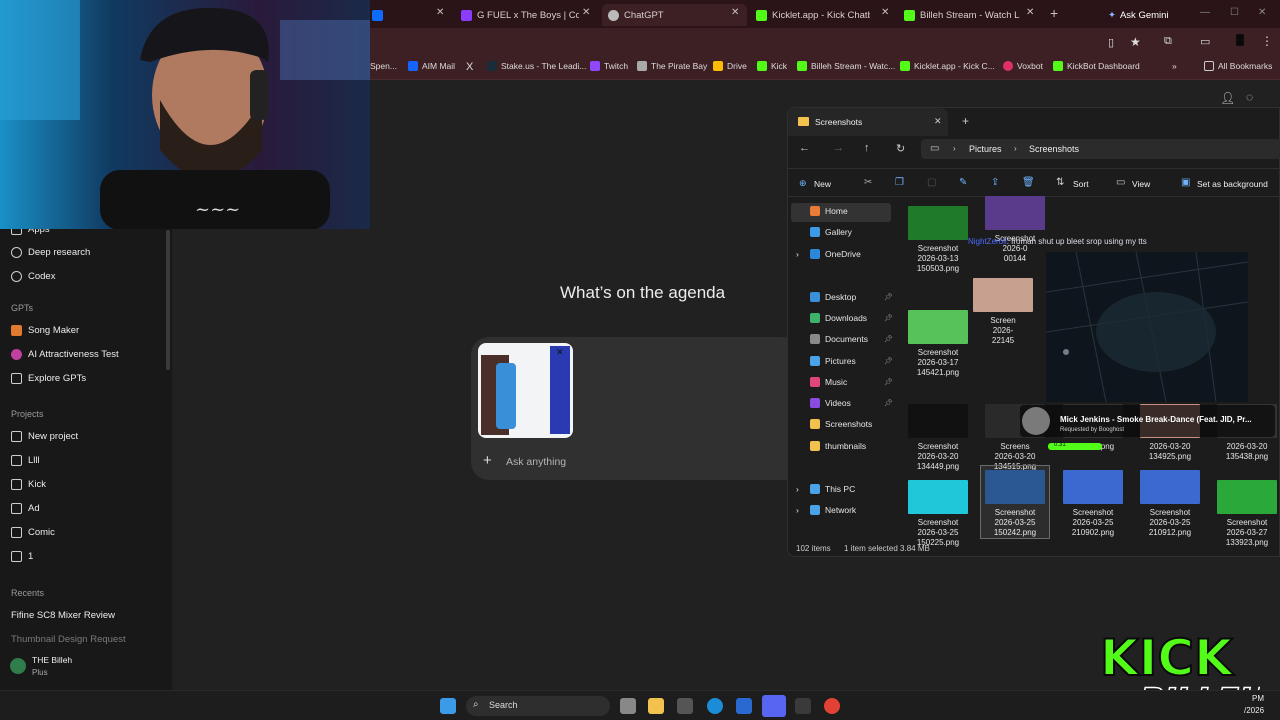  I want to click on sidebar-item-project: Comic, so click(33, 532).